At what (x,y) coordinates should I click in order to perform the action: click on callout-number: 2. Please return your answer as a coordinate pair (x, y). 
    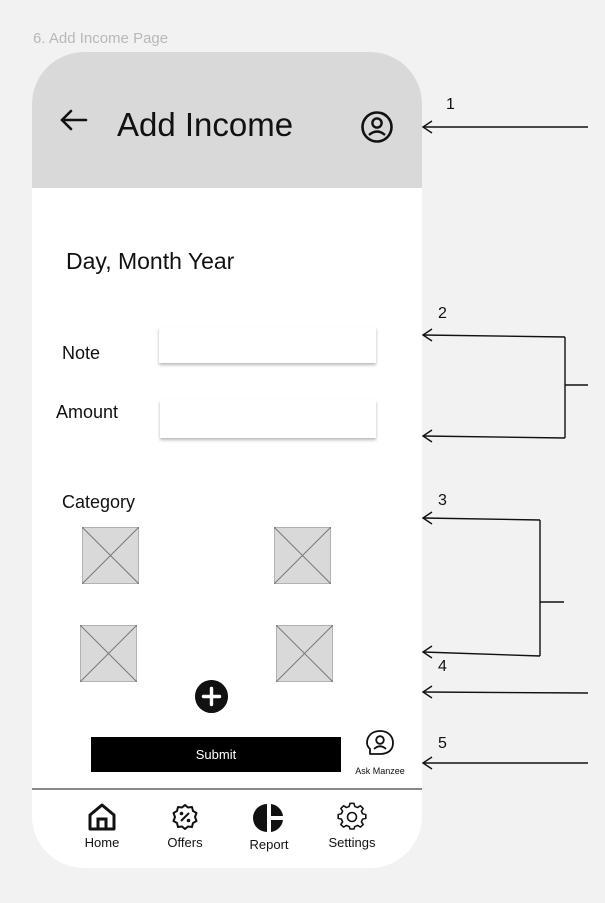
    Looking at the image, I should click on (442, 313).